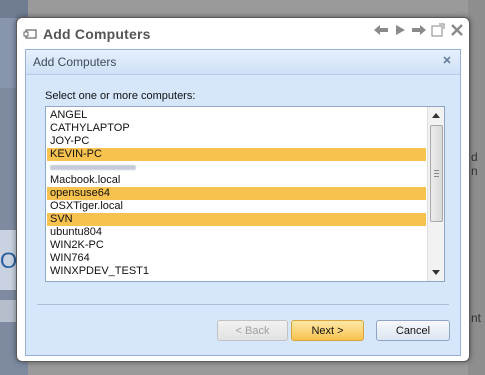 The image size is (485, 375). What do you see at coordinates (85, 180) in the screenshot?
I see `computer-name: Macbook.local` at bounding box center [85, 180].